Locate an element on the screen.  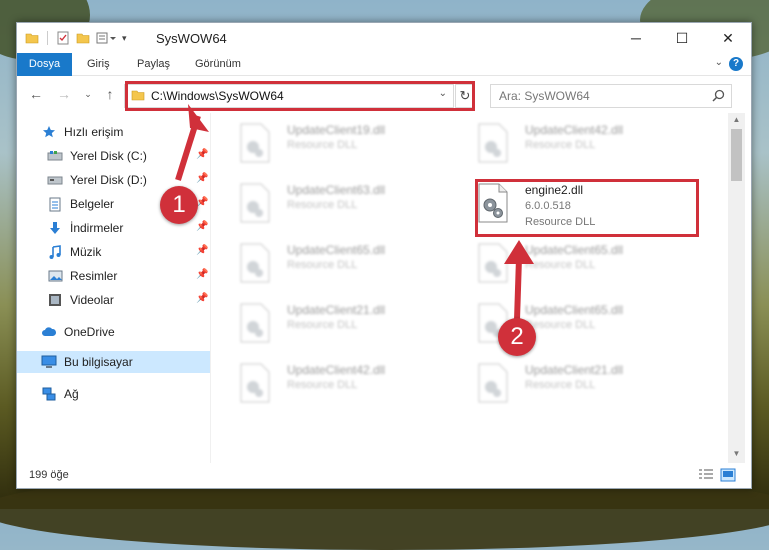
large-icons-view-icon is located at coordinates (728, 475).